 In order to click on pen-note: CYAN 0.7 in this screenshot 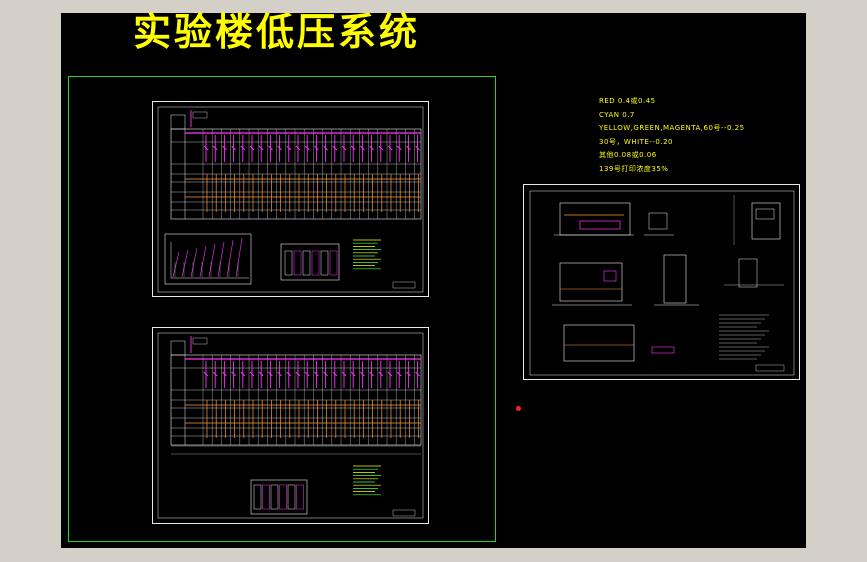, I will do `click(617, 114)`.